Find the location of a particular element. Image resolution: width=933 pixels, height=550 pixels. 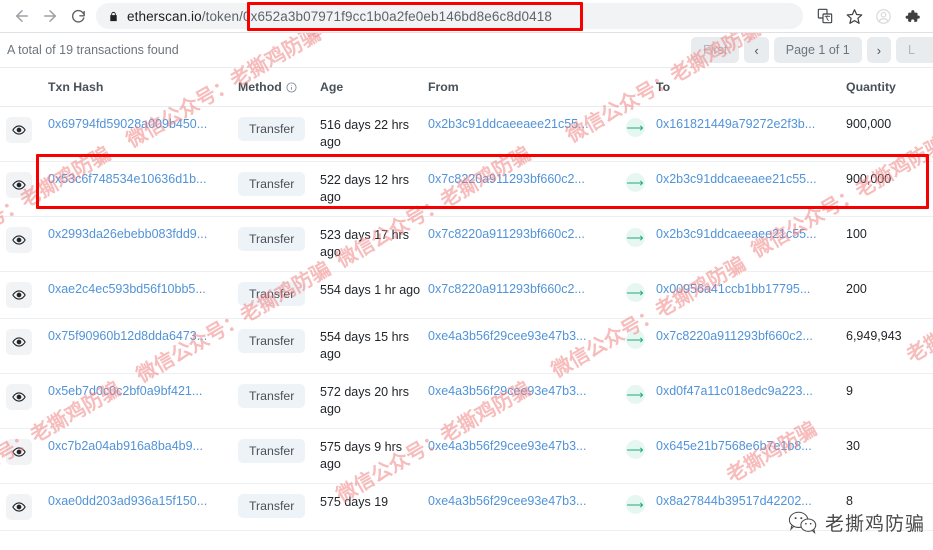

reload-button is located at coordinates (78, 16).